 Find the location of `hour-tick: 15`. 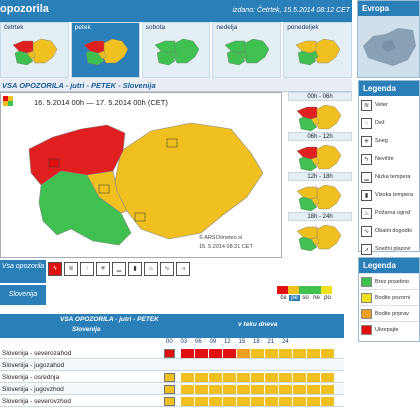

hour-tick: 15 is located at coordinates (242, 342).